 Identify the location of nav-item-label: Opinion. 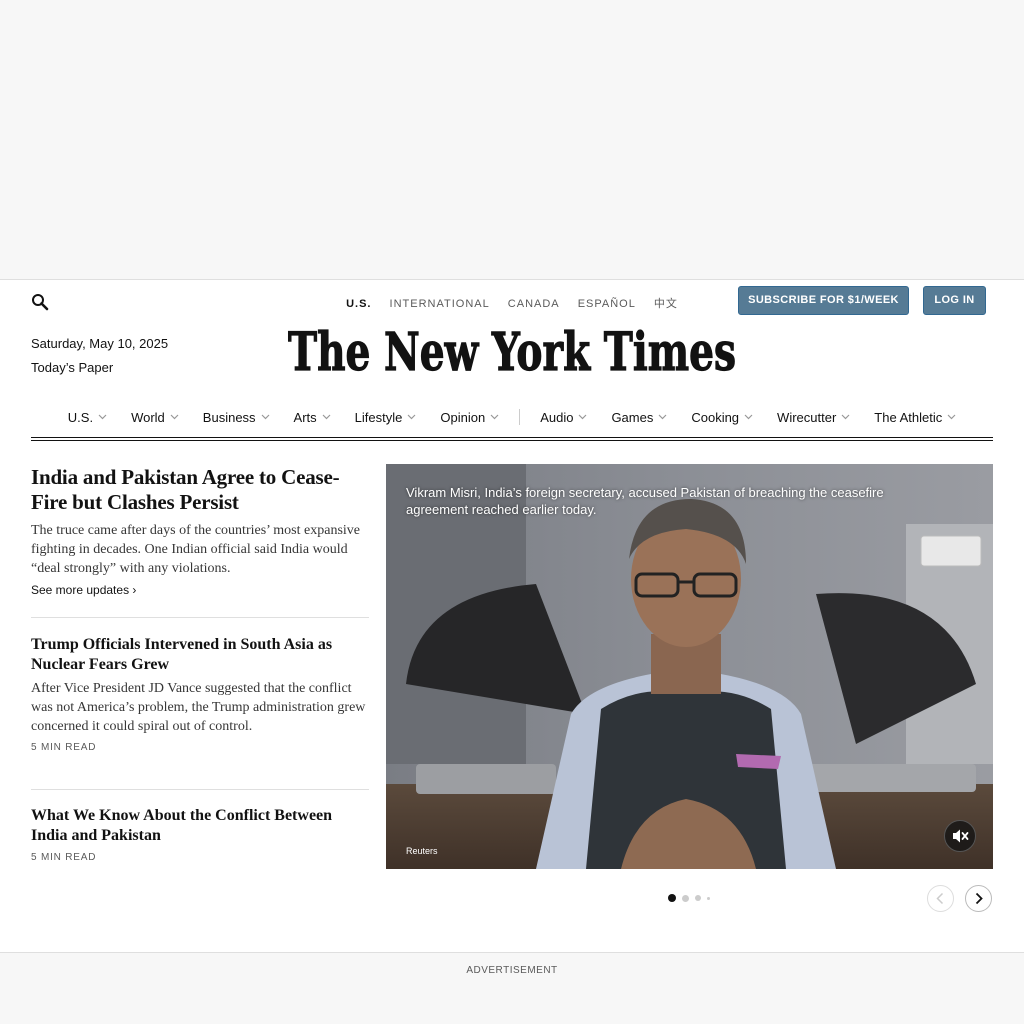
(463, 417).